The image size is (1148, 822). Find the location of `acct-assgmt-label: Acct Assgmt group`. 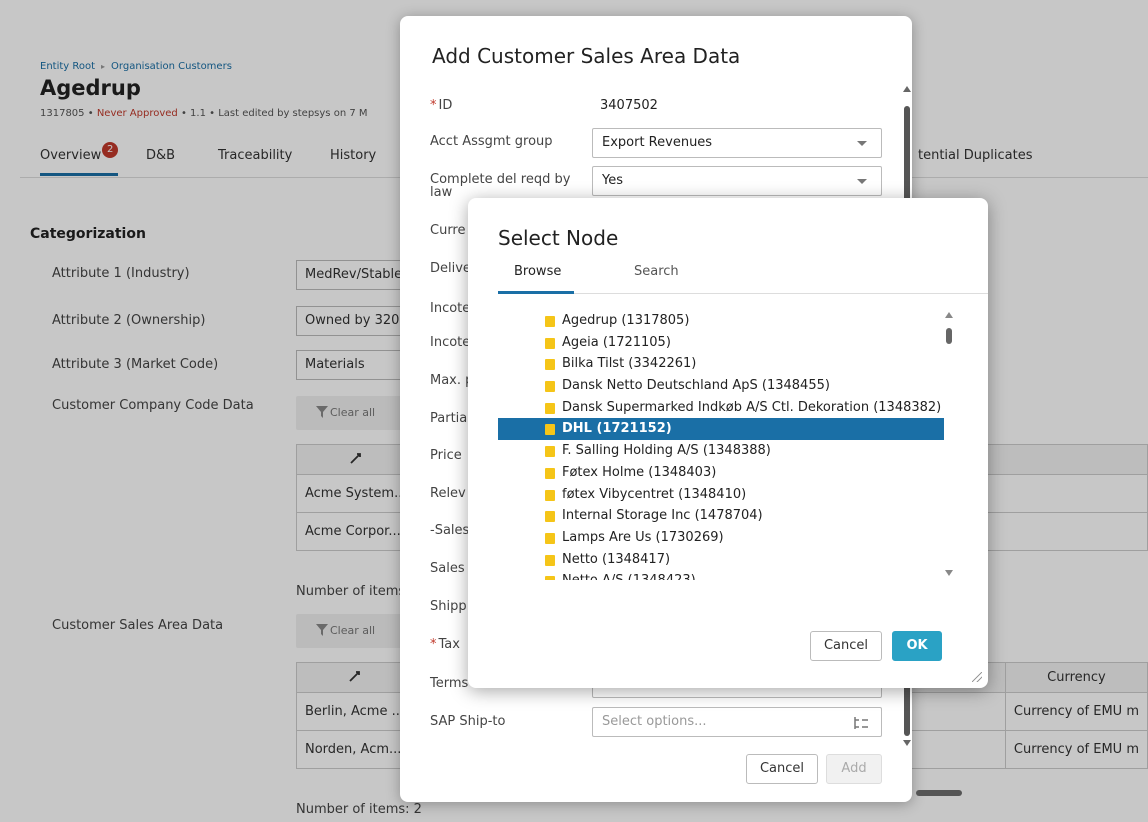

acct-assgmt-label: Acct Assgmt group is located at coordinates (491, 141).